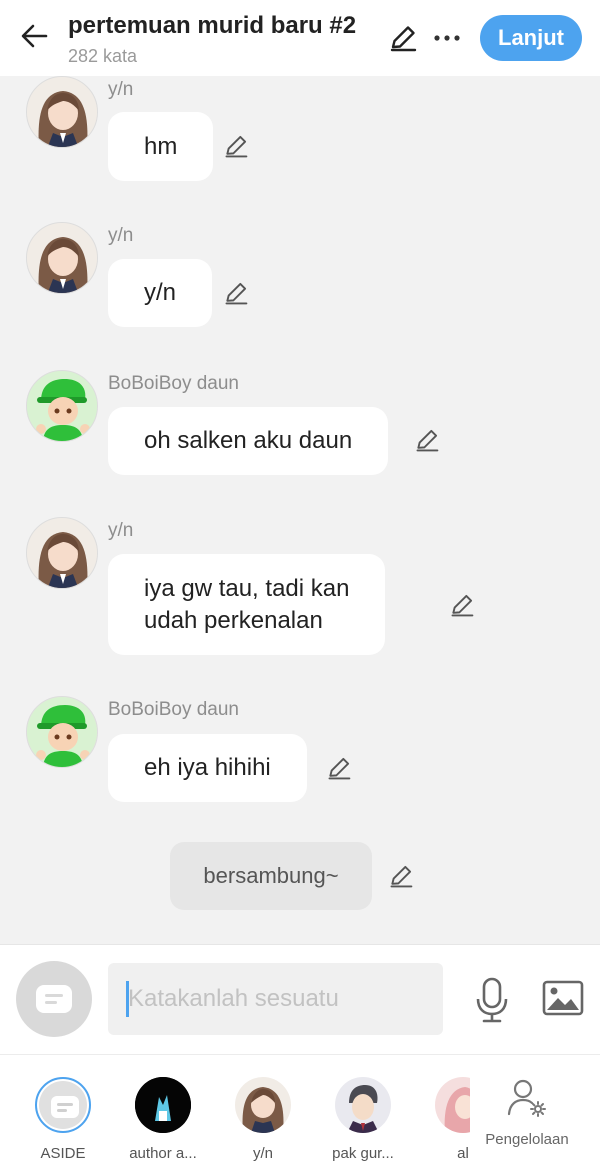  I want to click on author-avatar, so click(163, 1105).